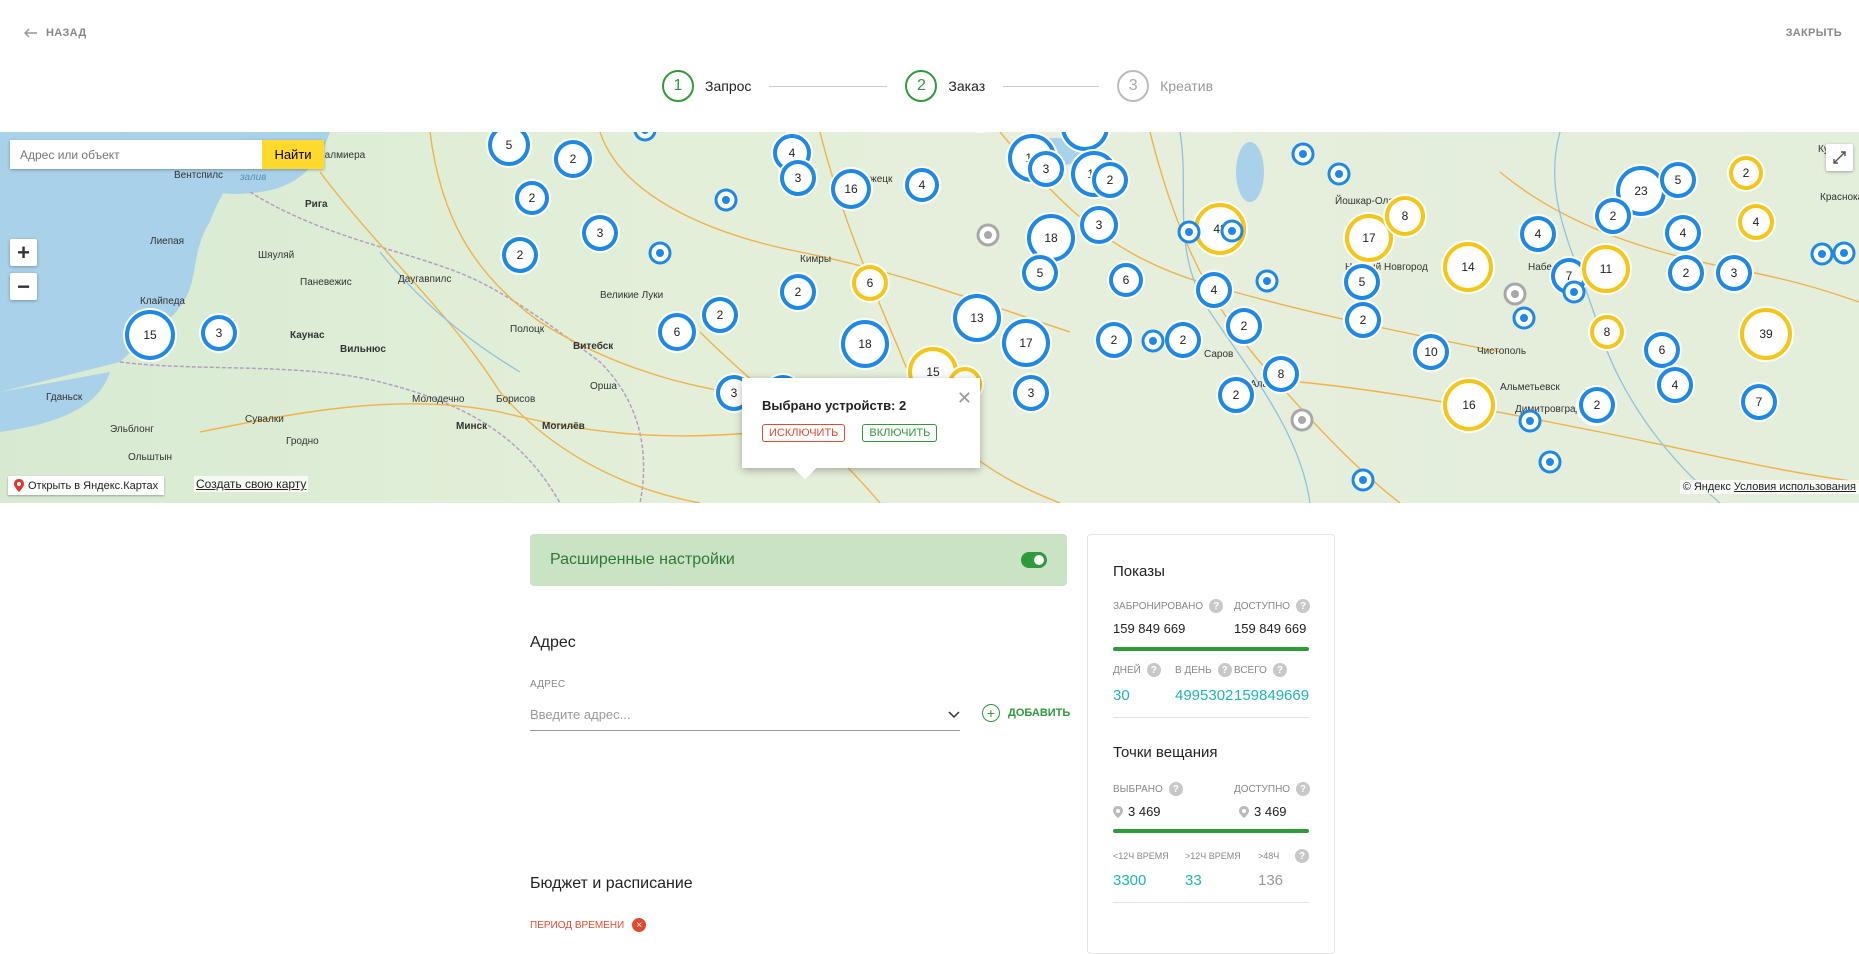 The height and width of the screenshot is (954, 1859). What do you see at coordinates (1759, 402) in the screenshot?
I see `map-cluster: 7` at bounding box center [1759, 402].